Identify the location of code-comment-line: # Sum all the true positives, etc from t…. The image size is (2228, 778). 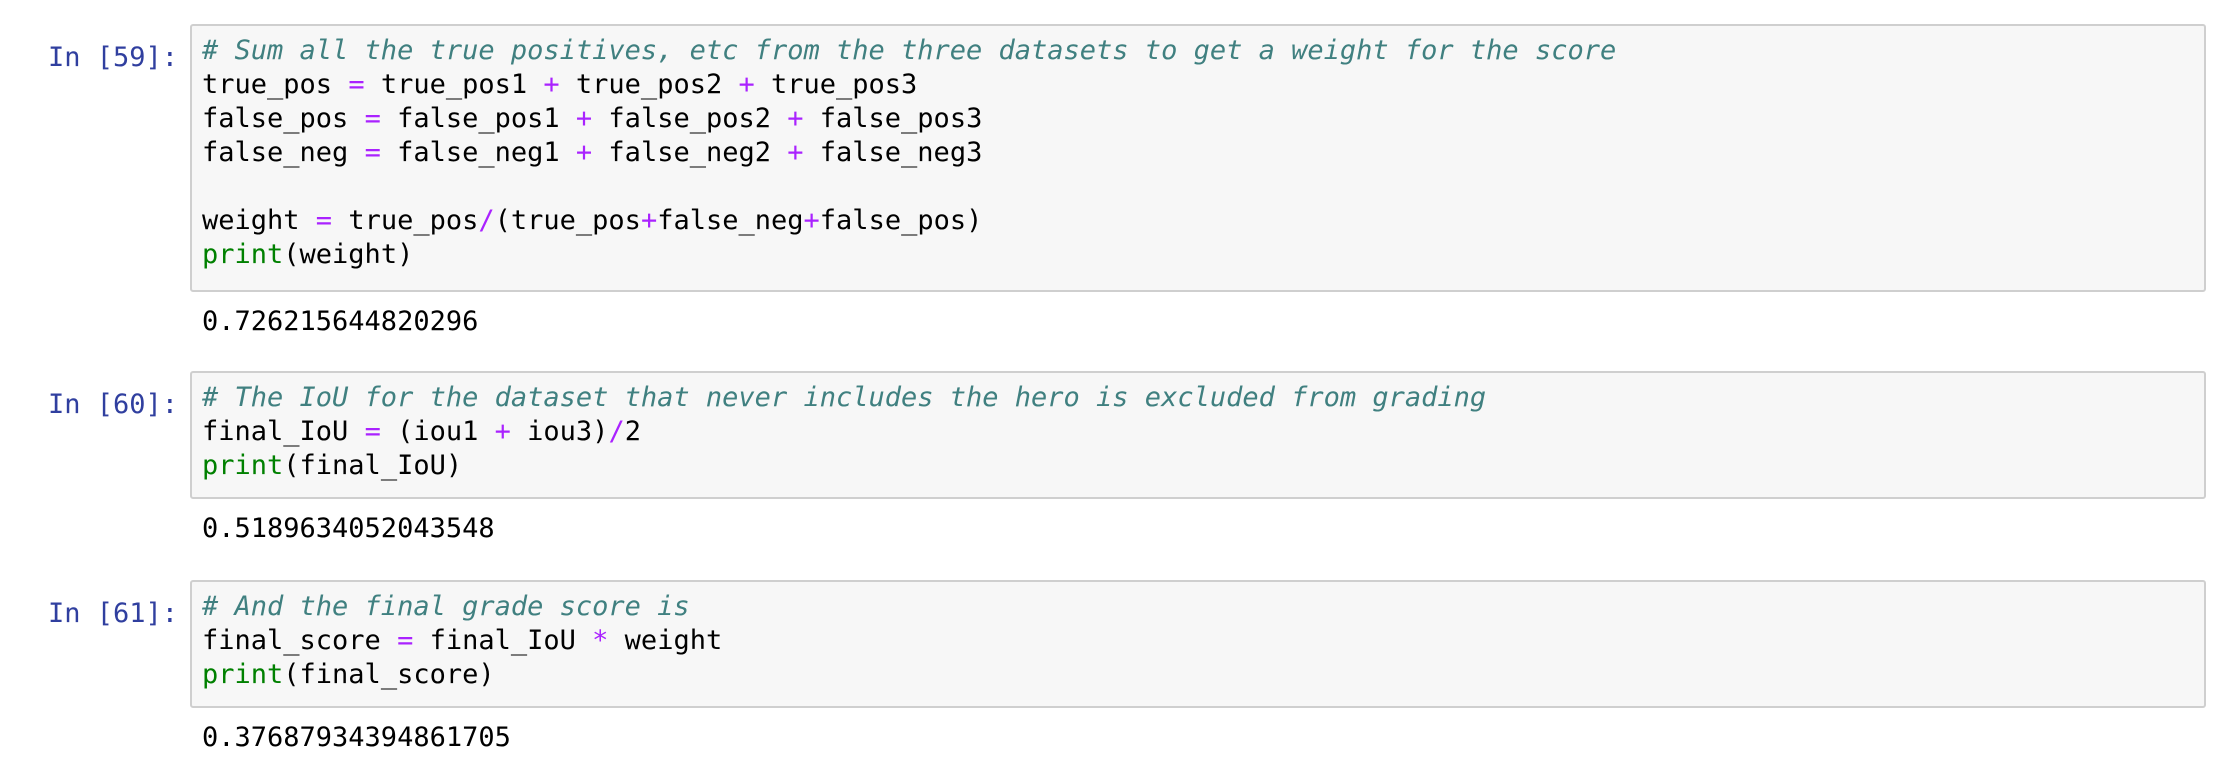
(1203, 51).